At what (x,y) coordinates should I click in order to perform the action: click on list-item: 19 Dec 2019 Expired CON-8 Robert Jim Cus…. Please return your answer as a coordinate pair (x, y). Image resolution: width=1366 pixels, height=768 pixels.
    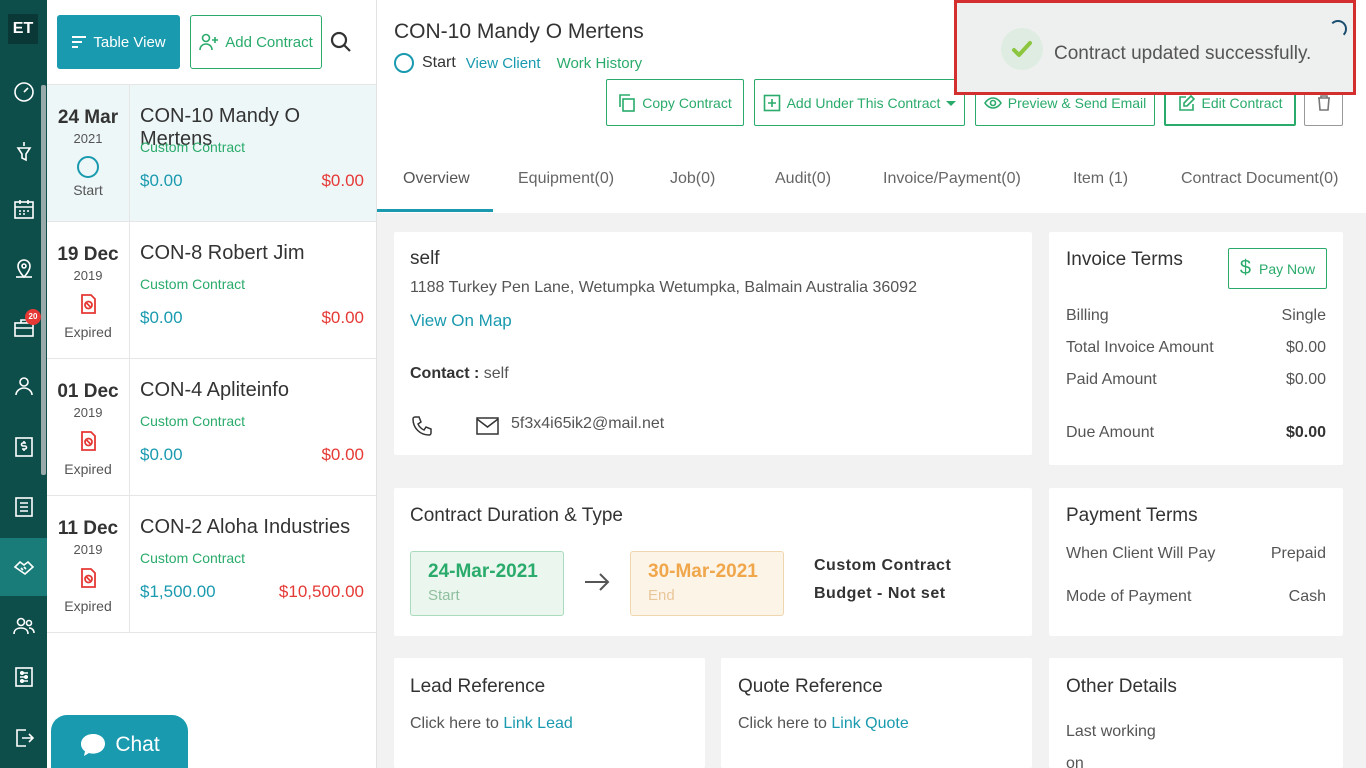
    Looking at the image, I should click on (211, 290).